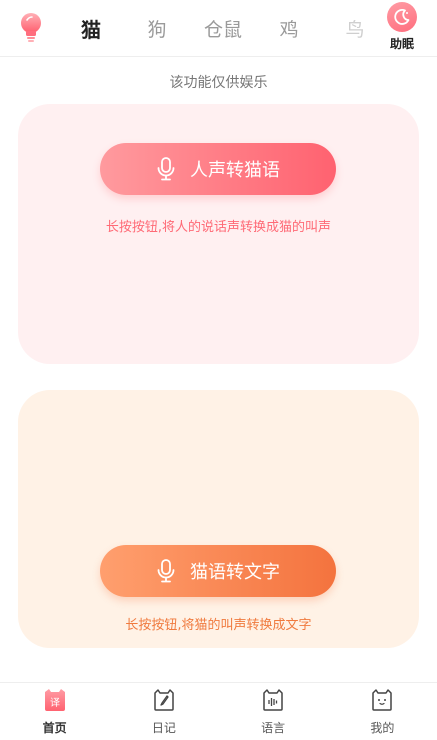 This screenshot has height=740, width=437. Describe the element at coordinates (289, 28) in the screenshot. I see `tab-chicken: 鸡` at that location.